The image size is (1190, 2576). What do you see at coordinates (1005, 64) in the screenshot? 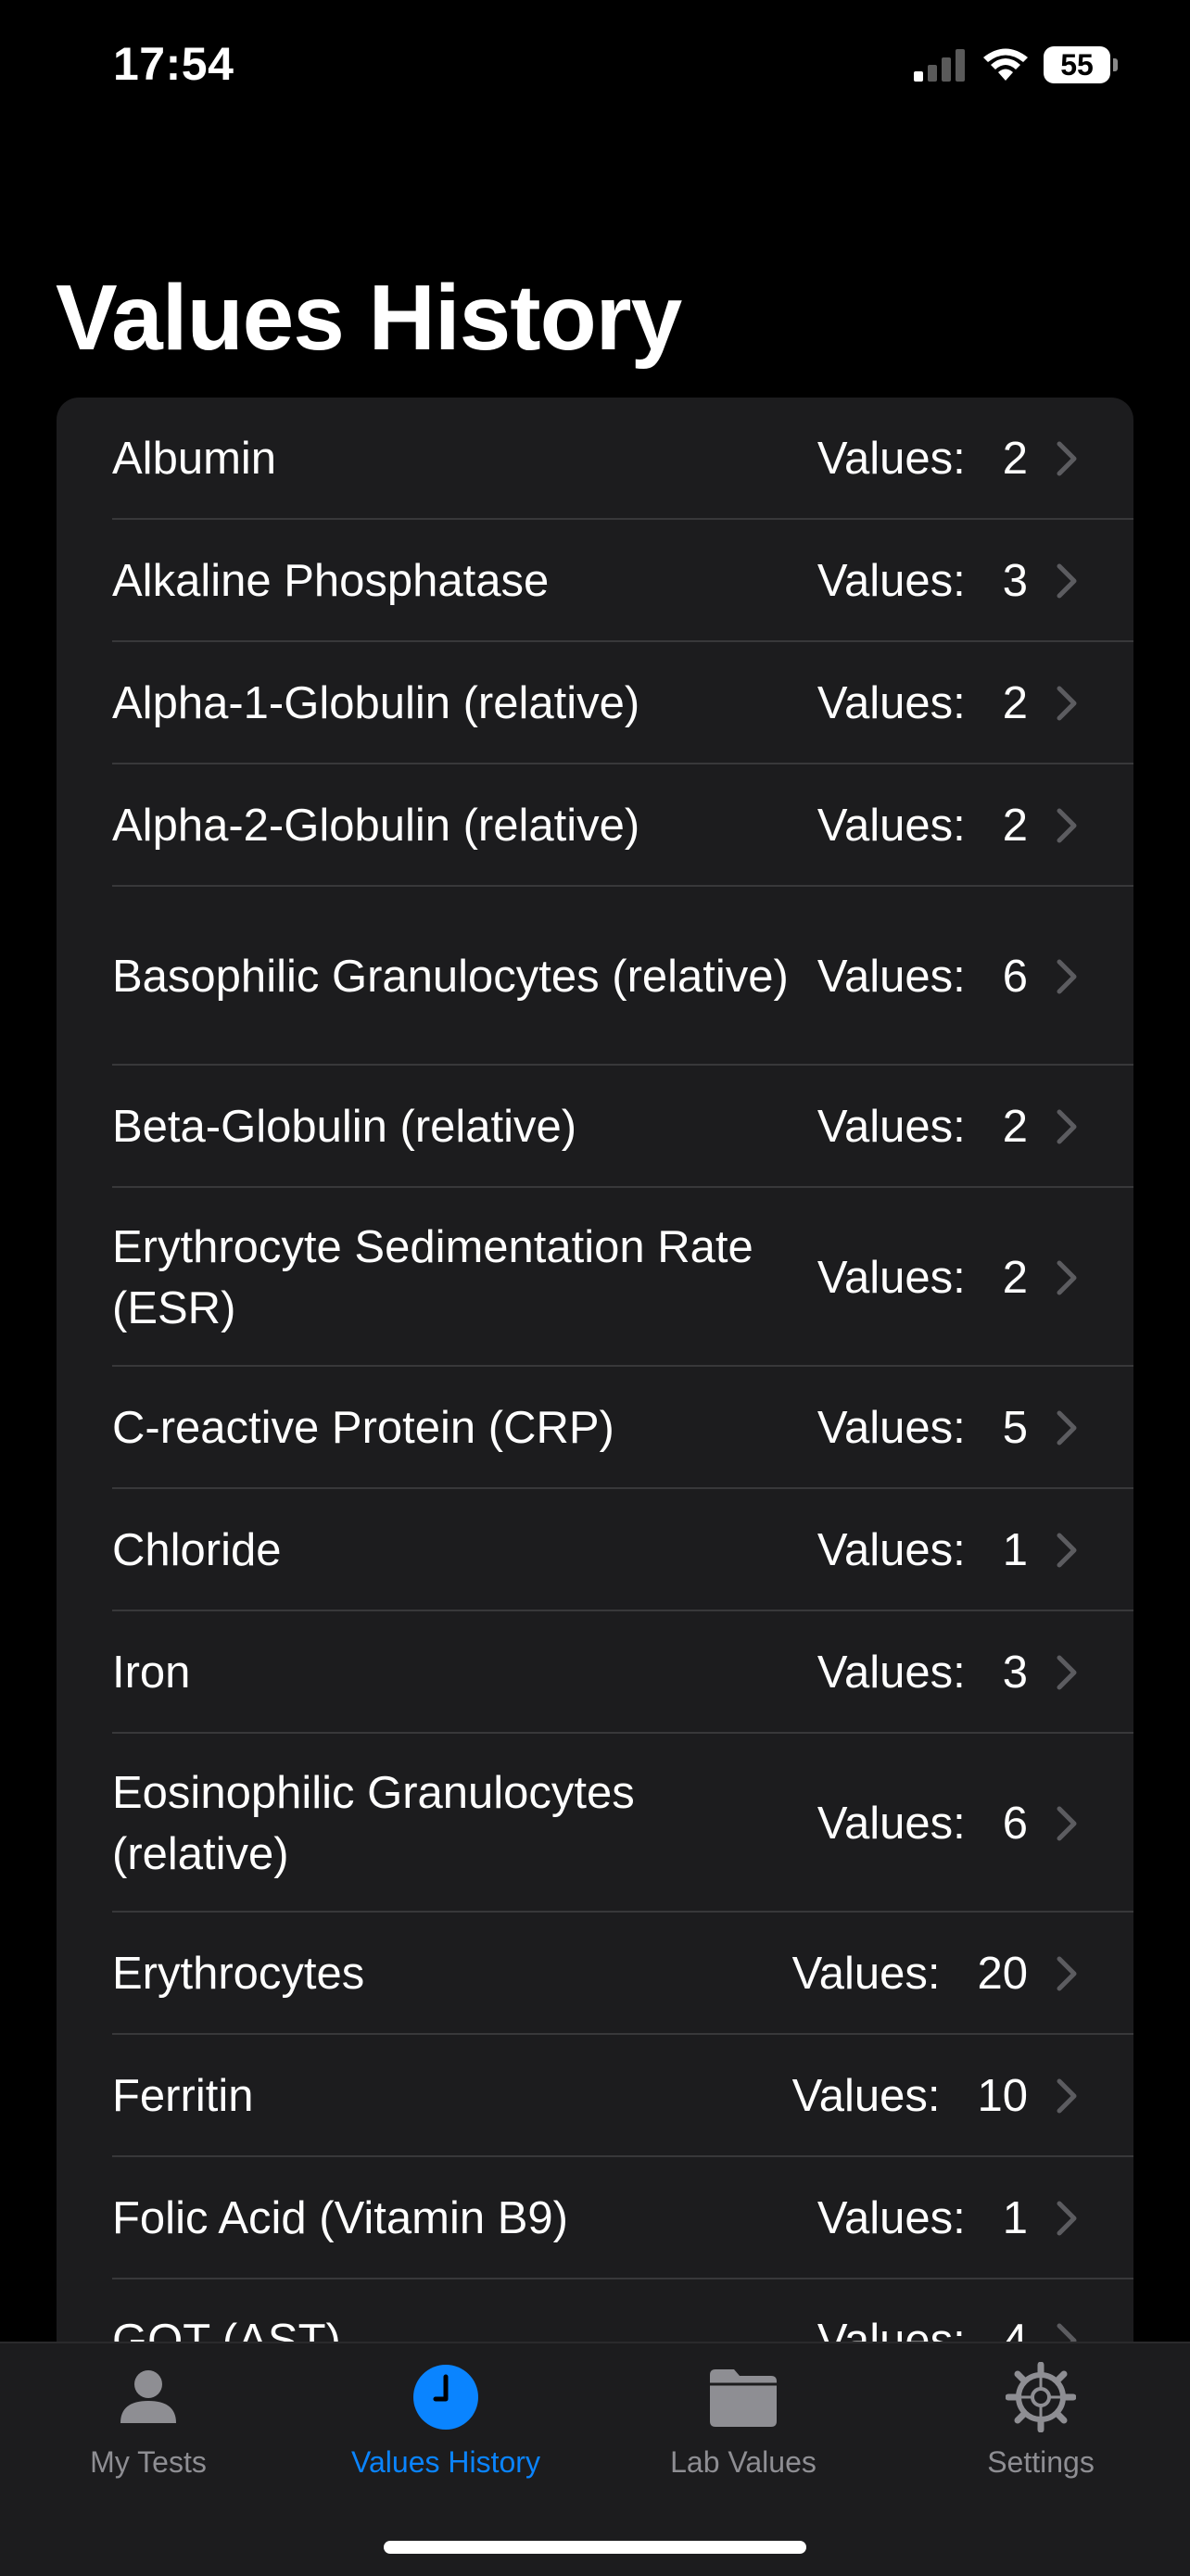
I see `wifi-icon` at bounding box center [1005, 64].